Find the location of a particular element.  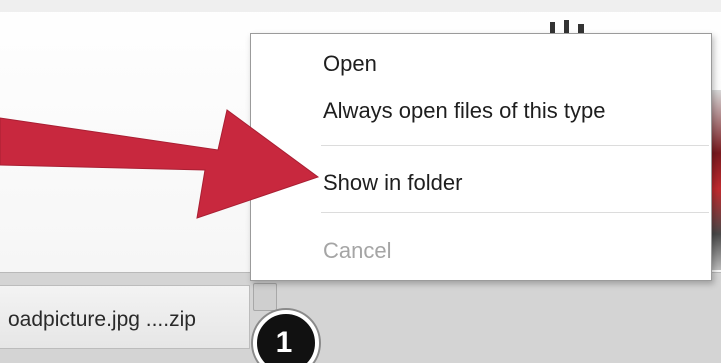

download-dropdown-button is located at coordinates (265, 297).